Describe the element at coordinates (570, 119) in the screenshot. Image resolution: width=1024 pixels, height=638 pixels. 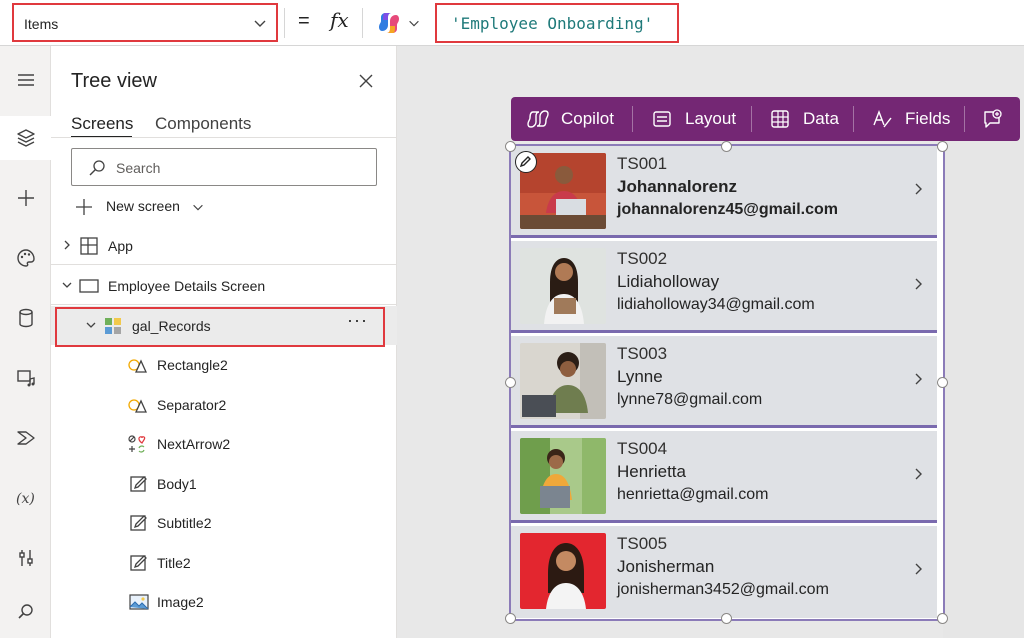
I see `copilot-button: Copilot` at that location.